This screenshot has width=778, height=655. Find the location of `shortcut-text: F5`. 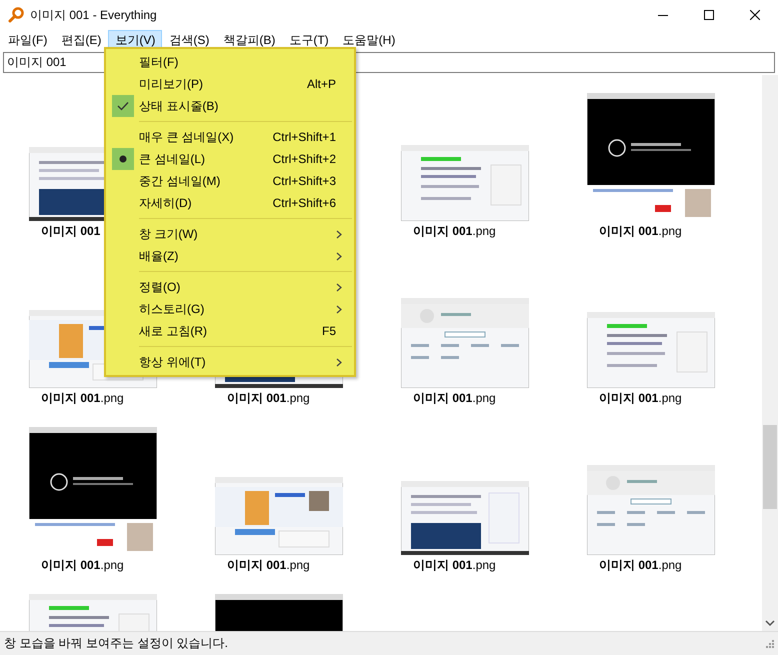

shortcut-text: F5 is located at coordinates (329, 331).